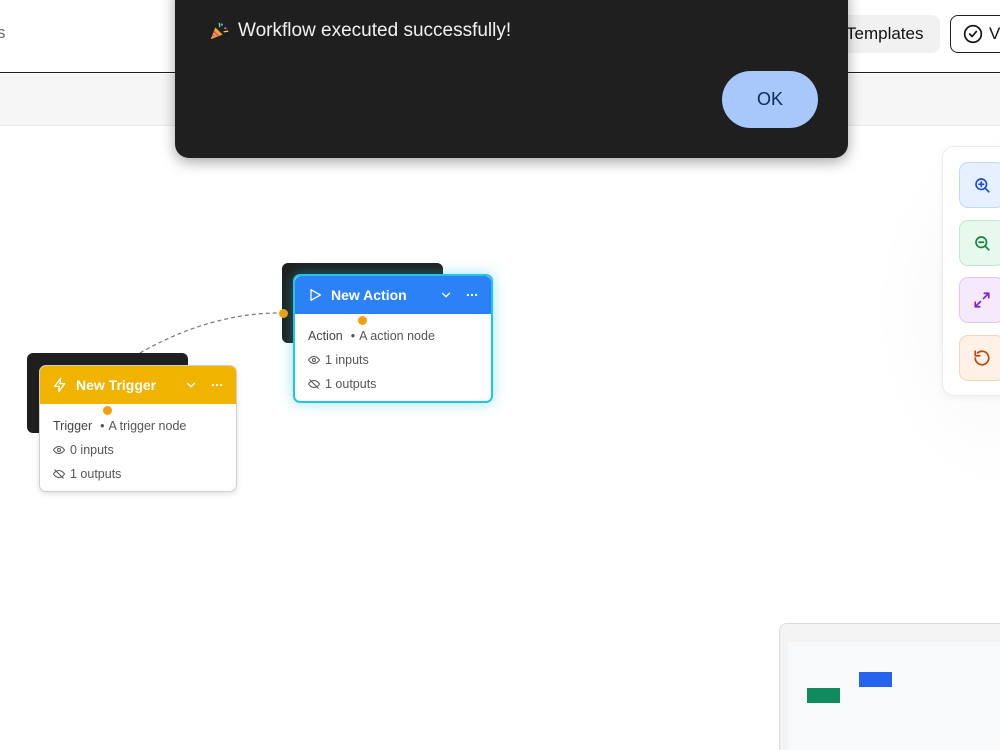 This screenshot has height=750, width=1000. Describe the element at coordinates (994, 33) in the screenshot. I see `validate-label: V` at that location.